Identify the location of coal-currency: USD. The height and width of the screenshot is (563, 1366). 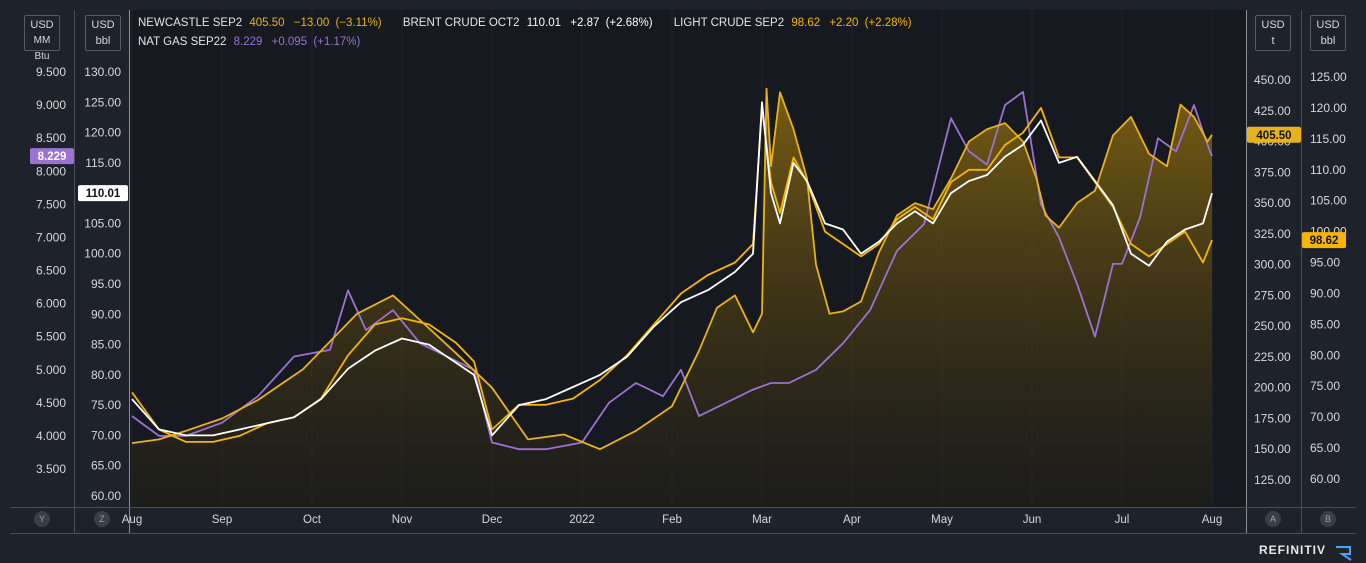
(1273, 25).